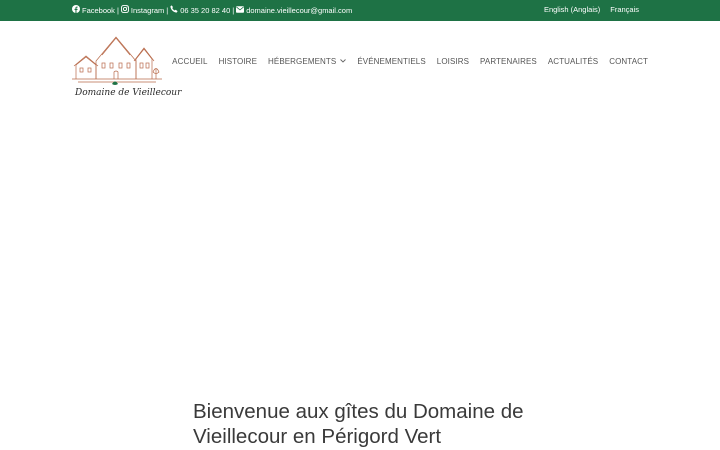 The image size is (720, 450). Describe the element at coordinates (128, 93) in the screenshot. I see `logo-text: Domaine de Vieillecour` at that location.